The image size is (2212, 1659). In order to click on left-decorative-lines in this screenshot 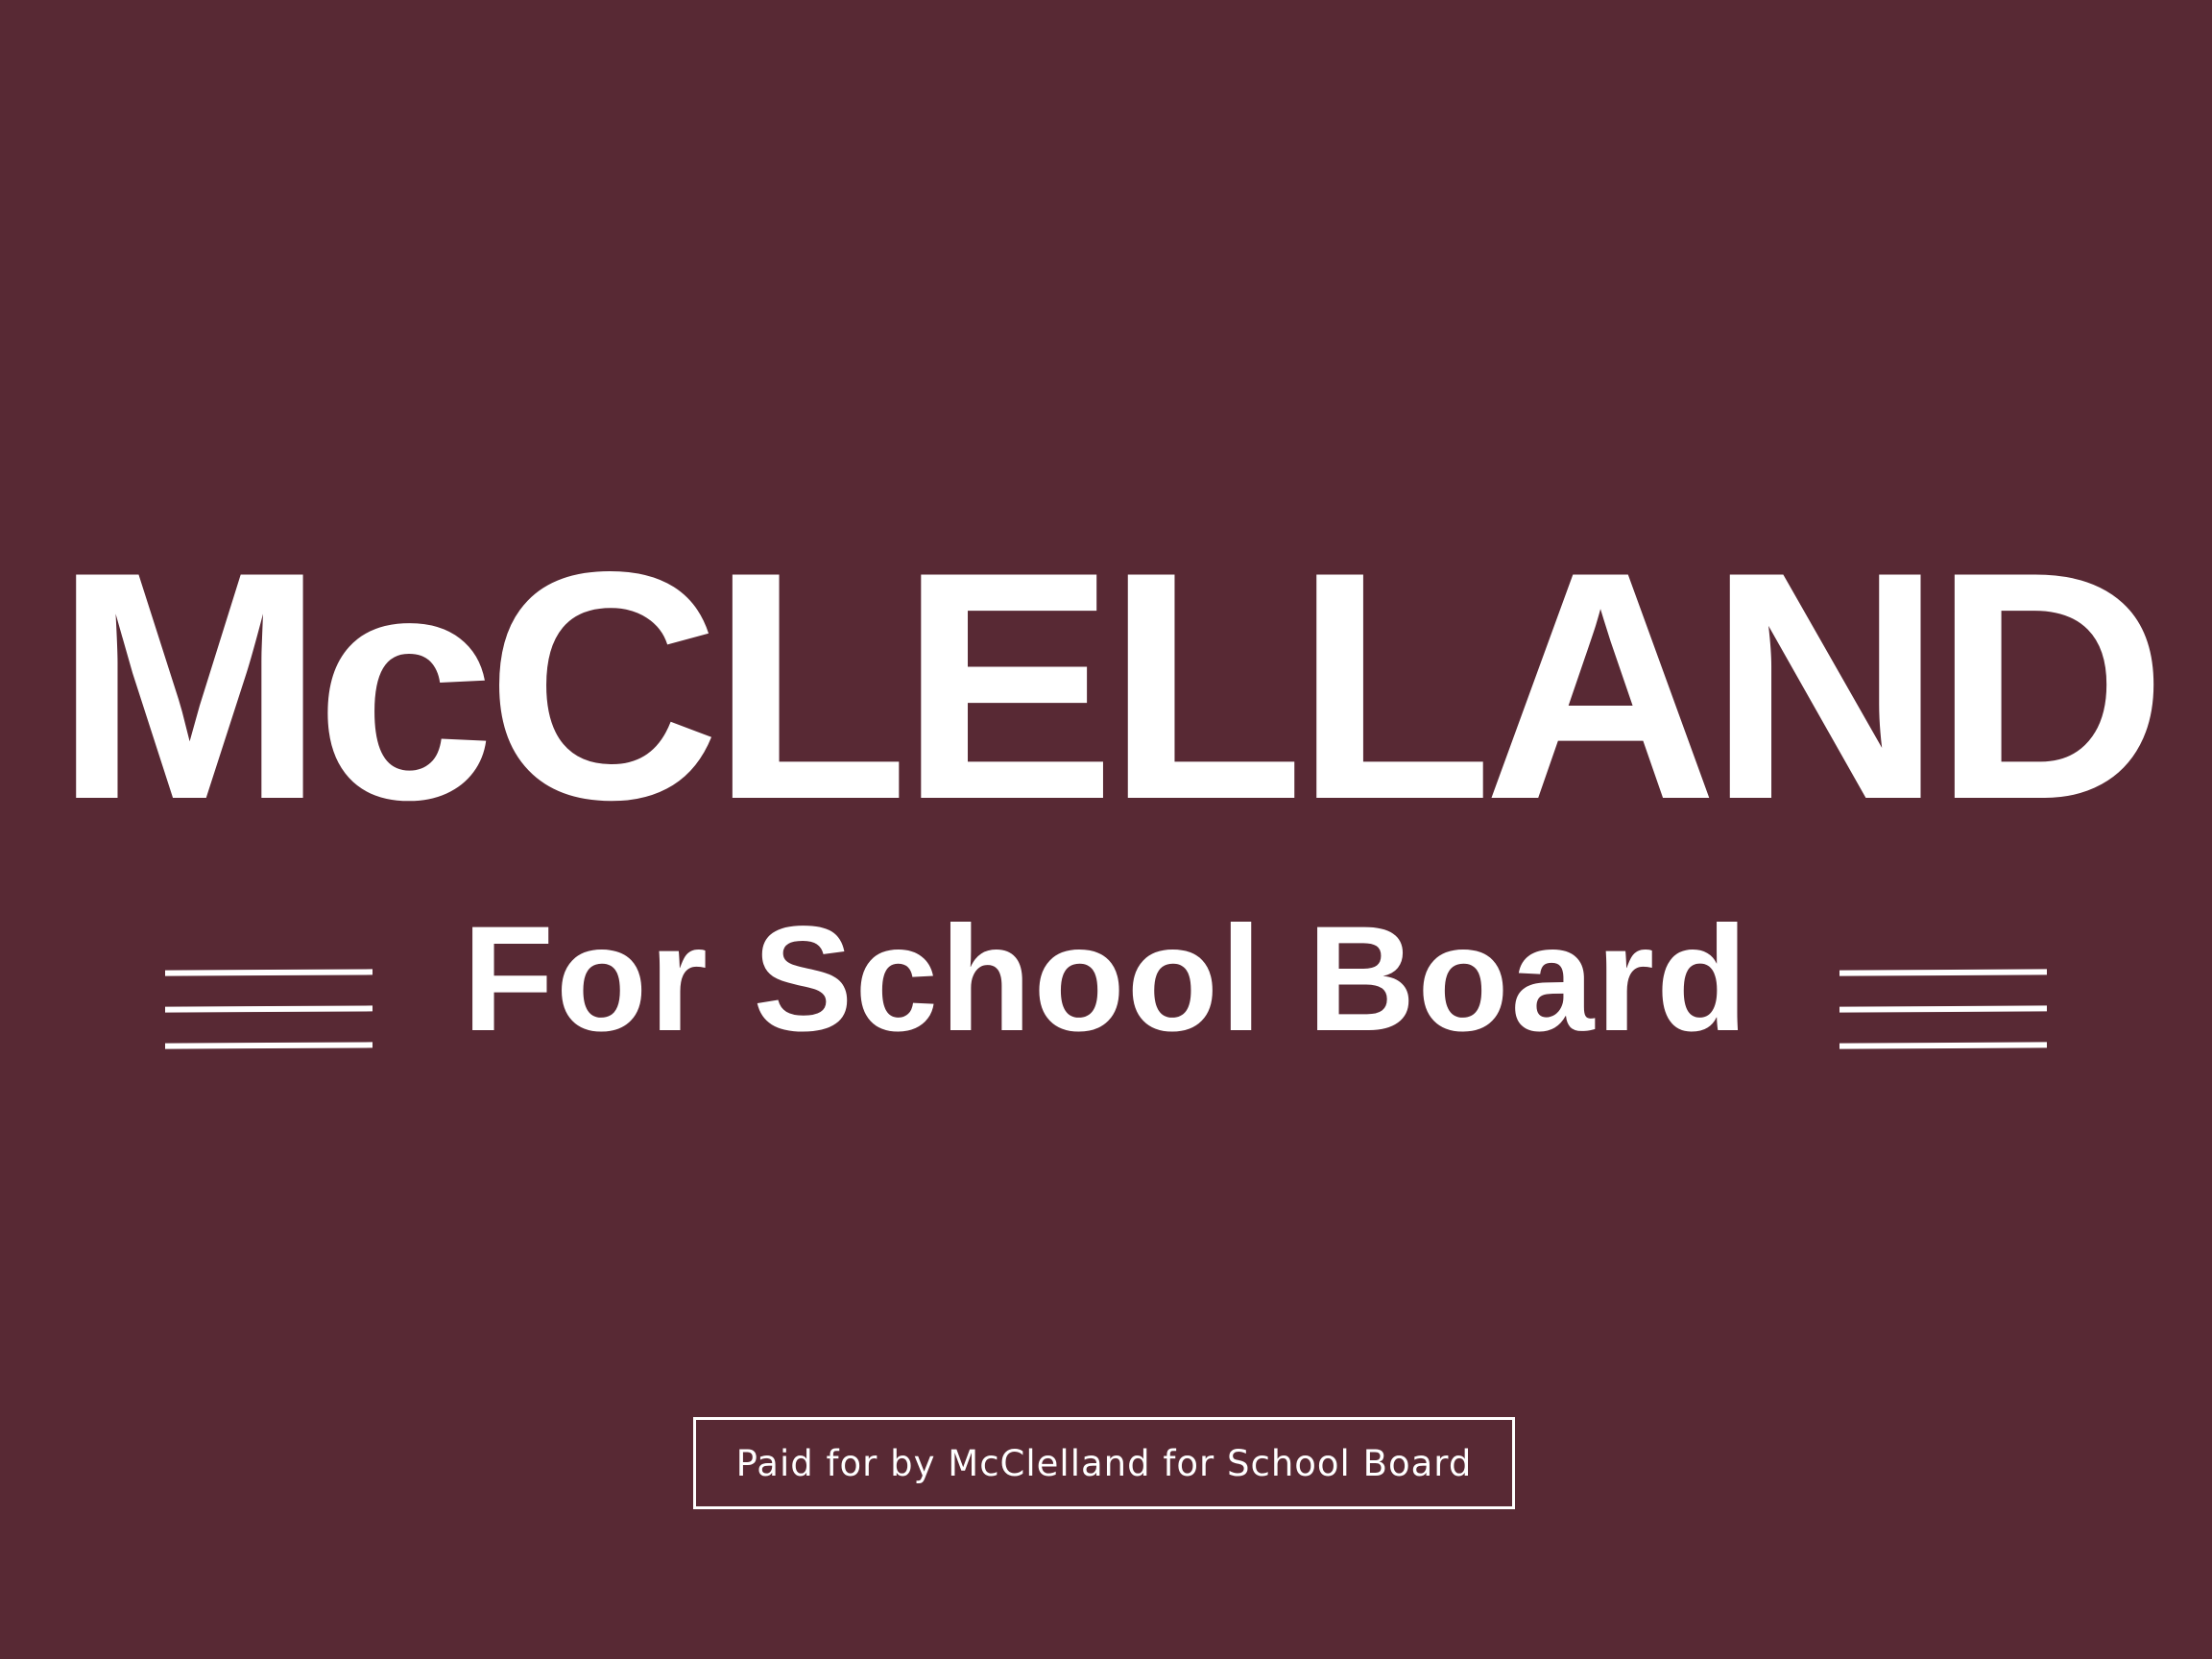, I will do `click(269, 991)`.